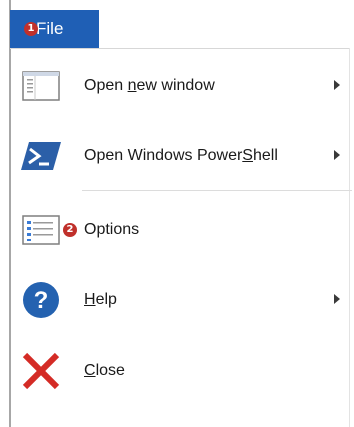  I want to click on menu-panel-border, so click(349, 237).